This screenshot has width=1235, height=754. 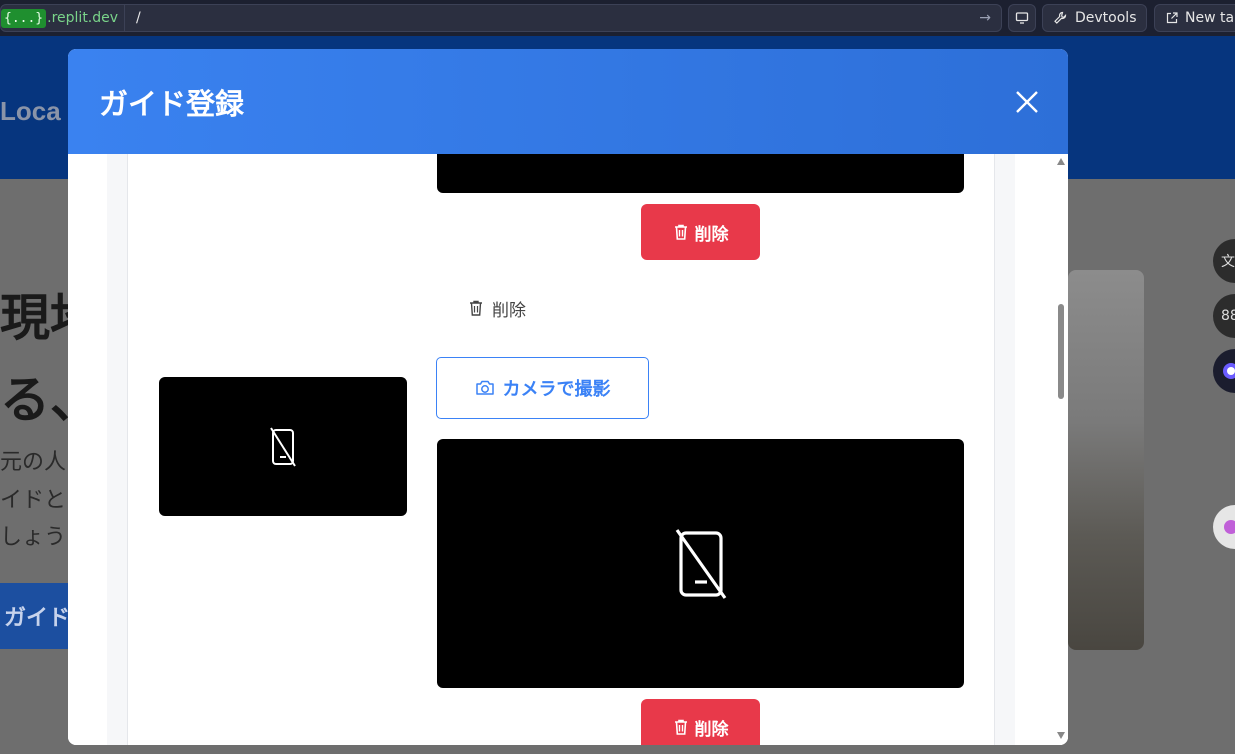 I want to click on card-border-right, so click(x=994, y=449).